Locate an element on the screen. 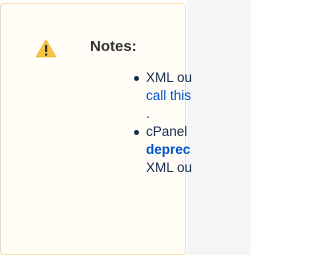  warning-icon is located at coordinates (46, 48).